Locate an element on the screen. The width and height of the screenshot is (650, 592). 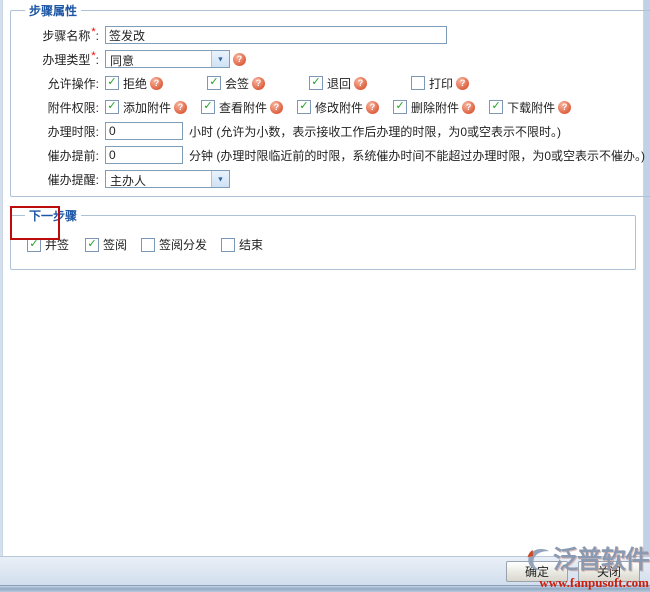
checkbox-sign-read: 签阅 is located at coordinates (106, 244).